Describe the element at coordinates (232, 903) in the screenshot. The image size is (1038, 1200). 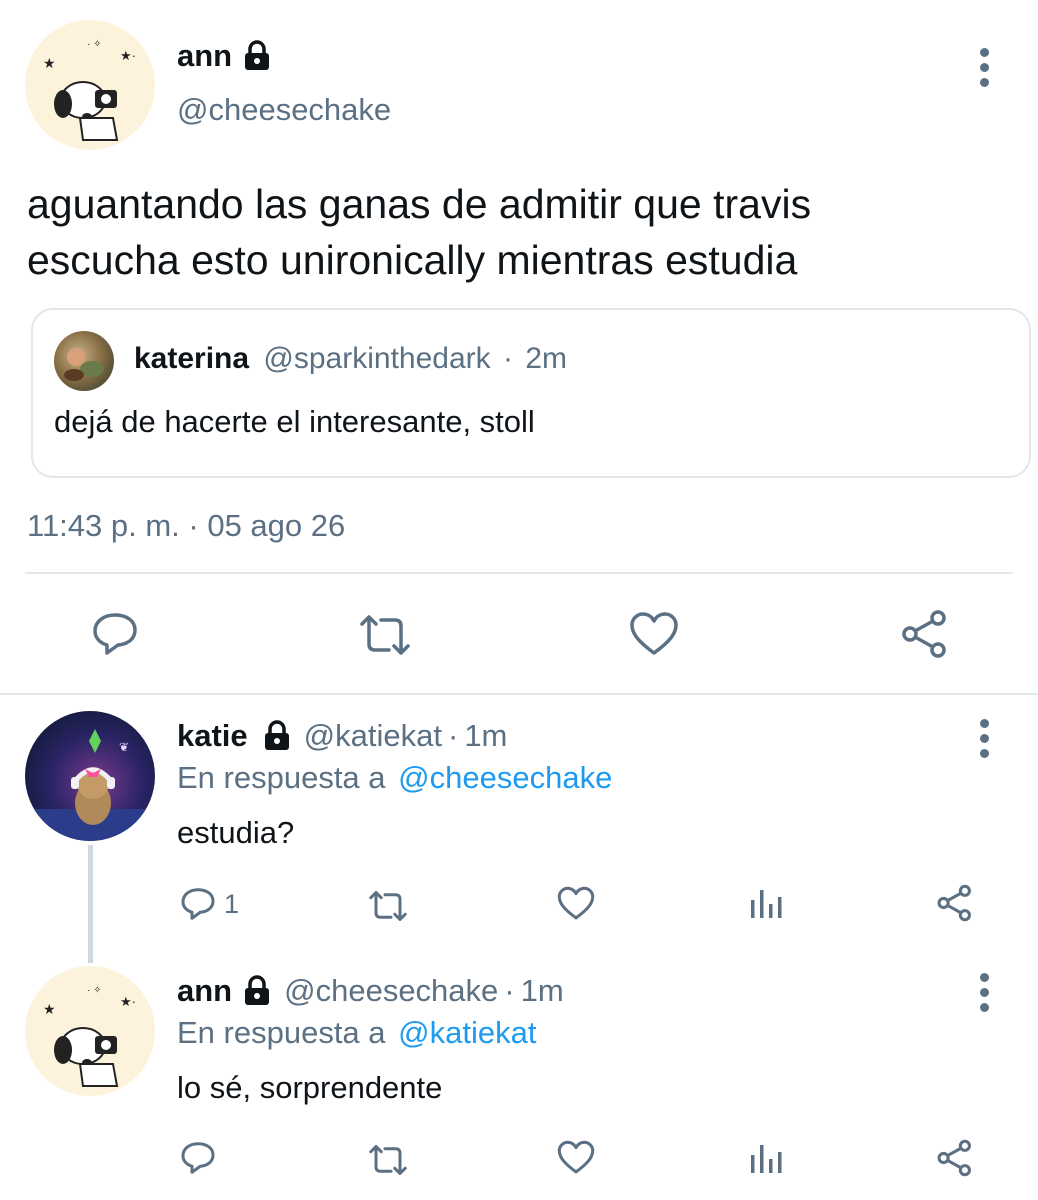
I see `reply-count: 1` at that location.